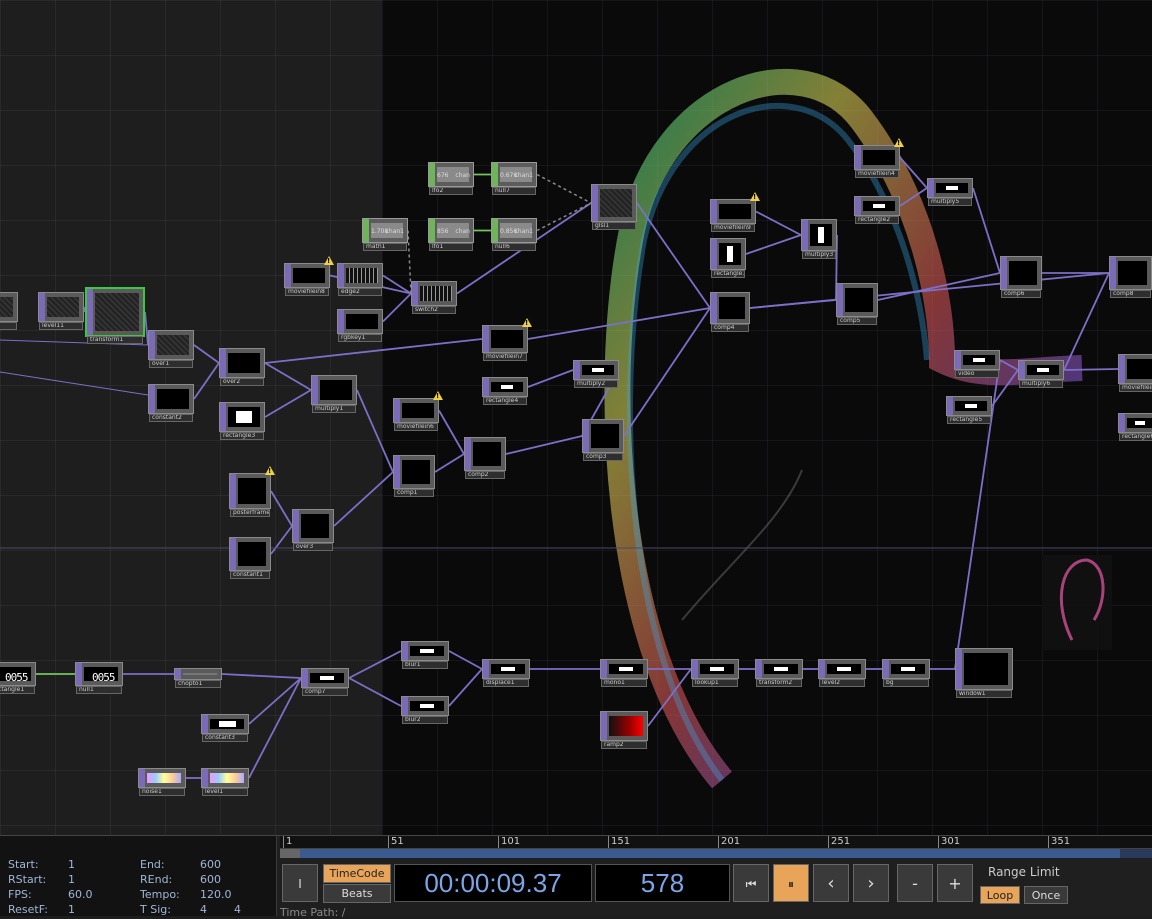  I want to click on operator-label: constant3, so click(225, 738).